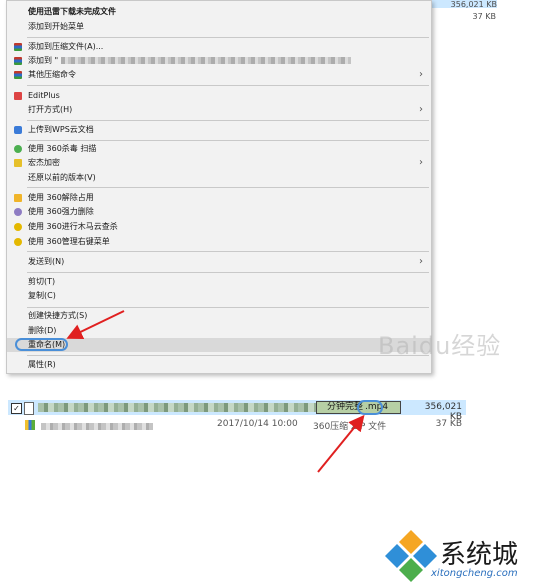  I want to click on xitongcheng-logo: 系统城 xitongcheng.com, so click(458, 557).